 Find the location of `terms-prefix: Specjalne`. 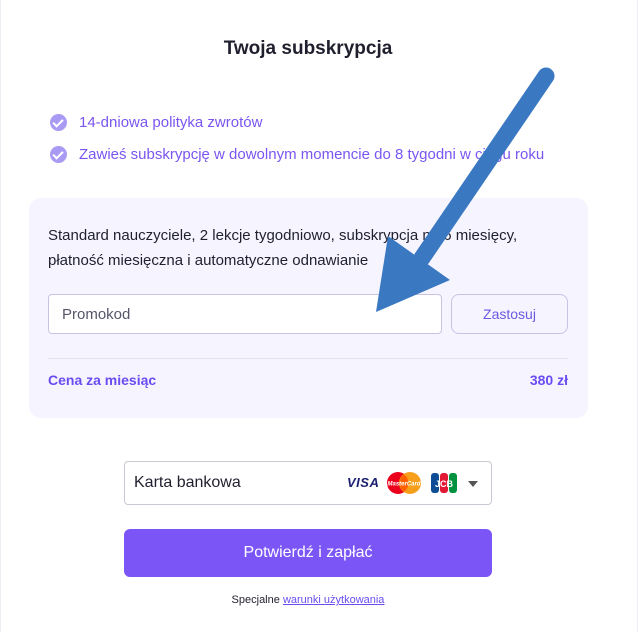

terms-prefix: Specjalne is located at coordinates (255, 600).